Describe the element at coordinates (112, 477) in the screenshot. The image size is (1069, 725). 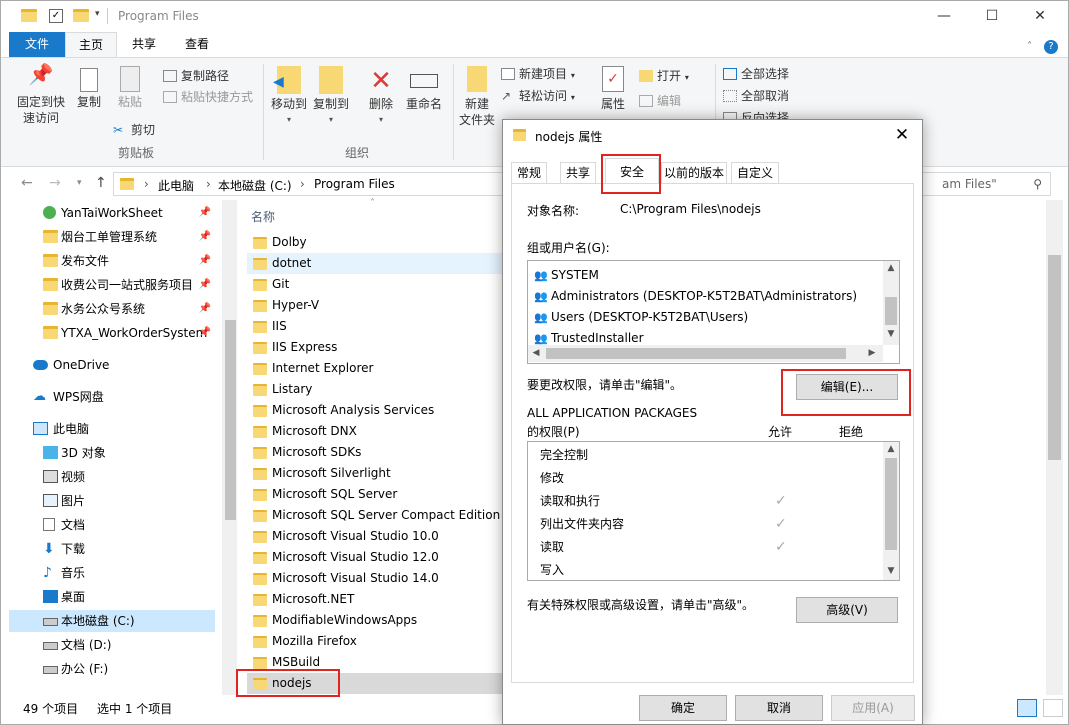
I see `nav-videos: 视频` at that location.